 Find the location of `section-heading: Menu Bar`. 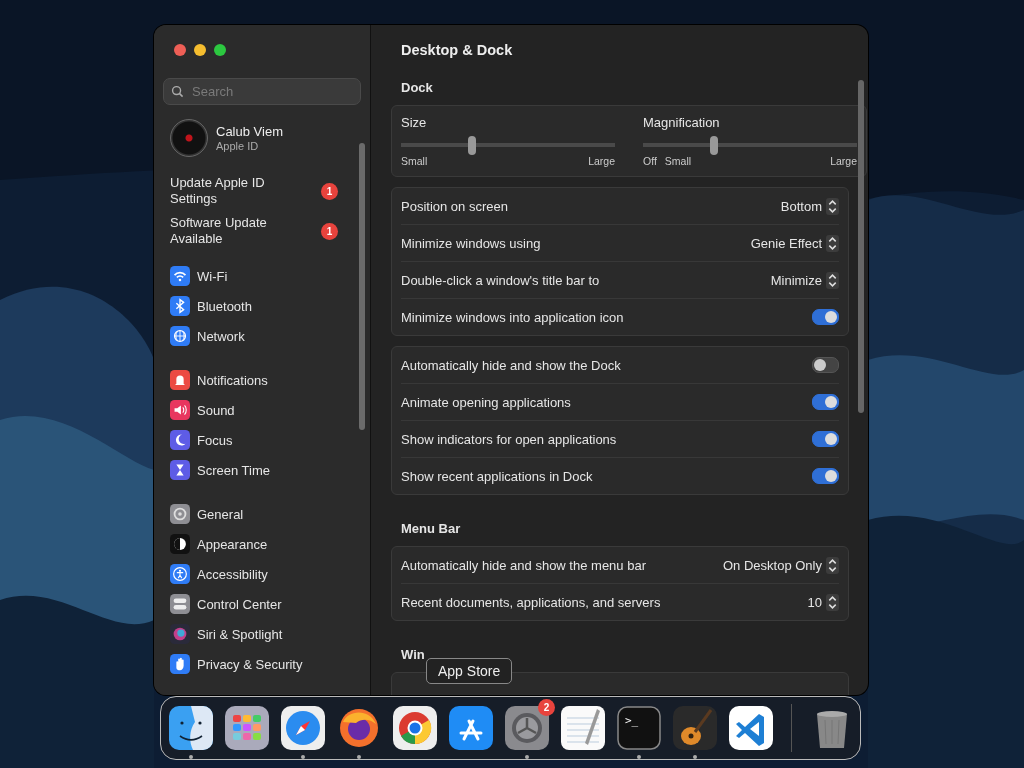

section-heading: Menu Bar is located at coordinates (431, 528).